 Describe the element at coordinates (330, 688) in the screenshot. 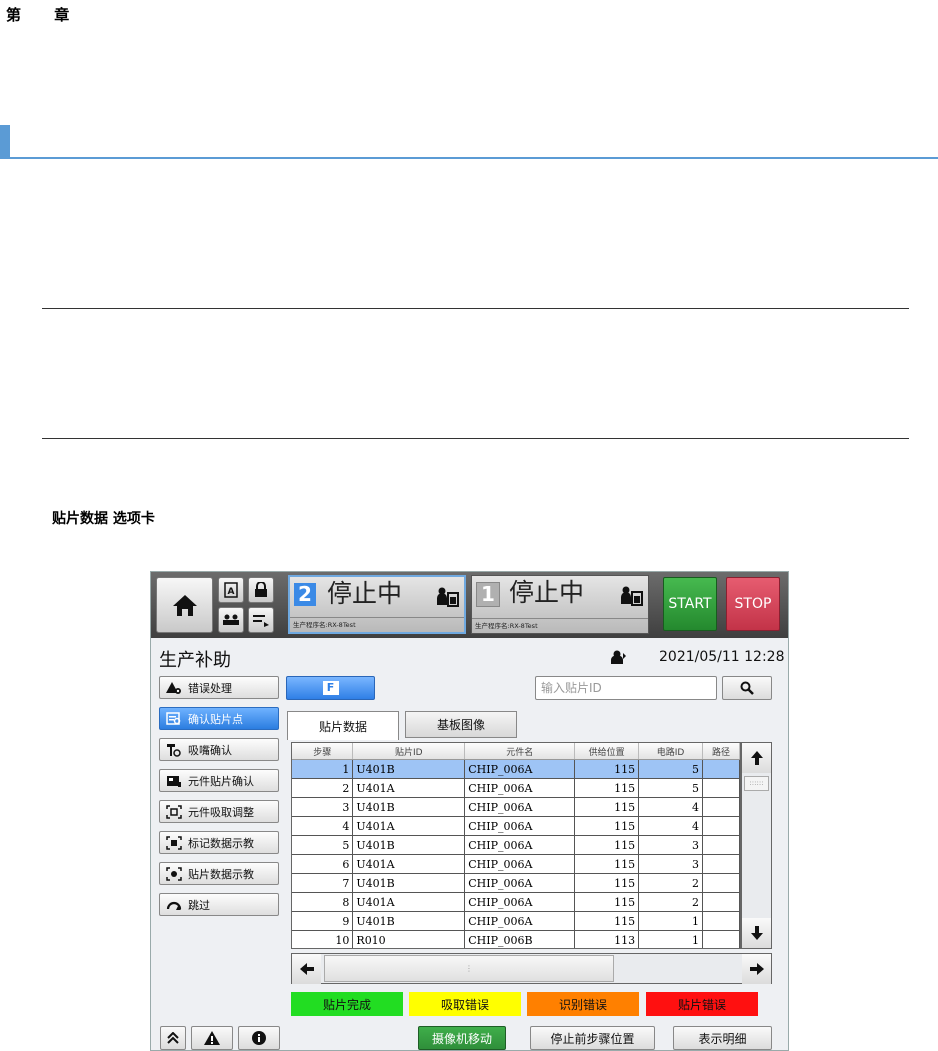

I see `filter-button: F` at that location.